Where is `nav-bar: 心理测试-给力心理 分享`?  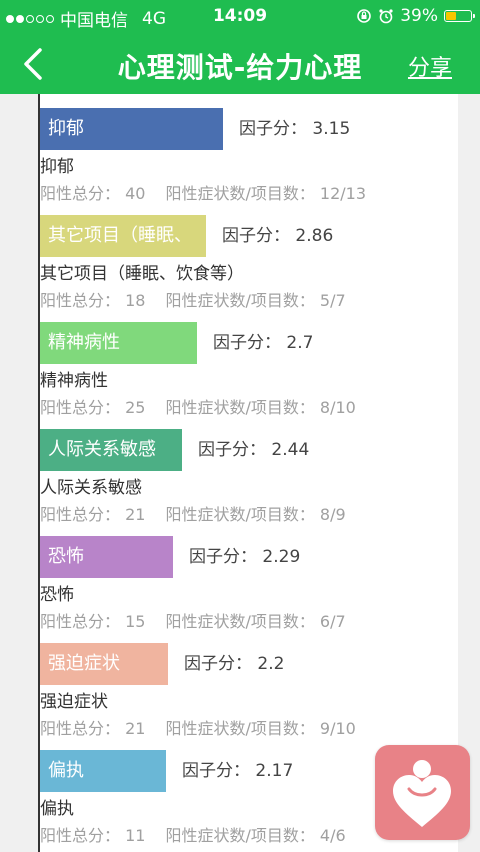
nav-bar: 心理测试-给力心理 分享 is located at coordinates (240, 64).